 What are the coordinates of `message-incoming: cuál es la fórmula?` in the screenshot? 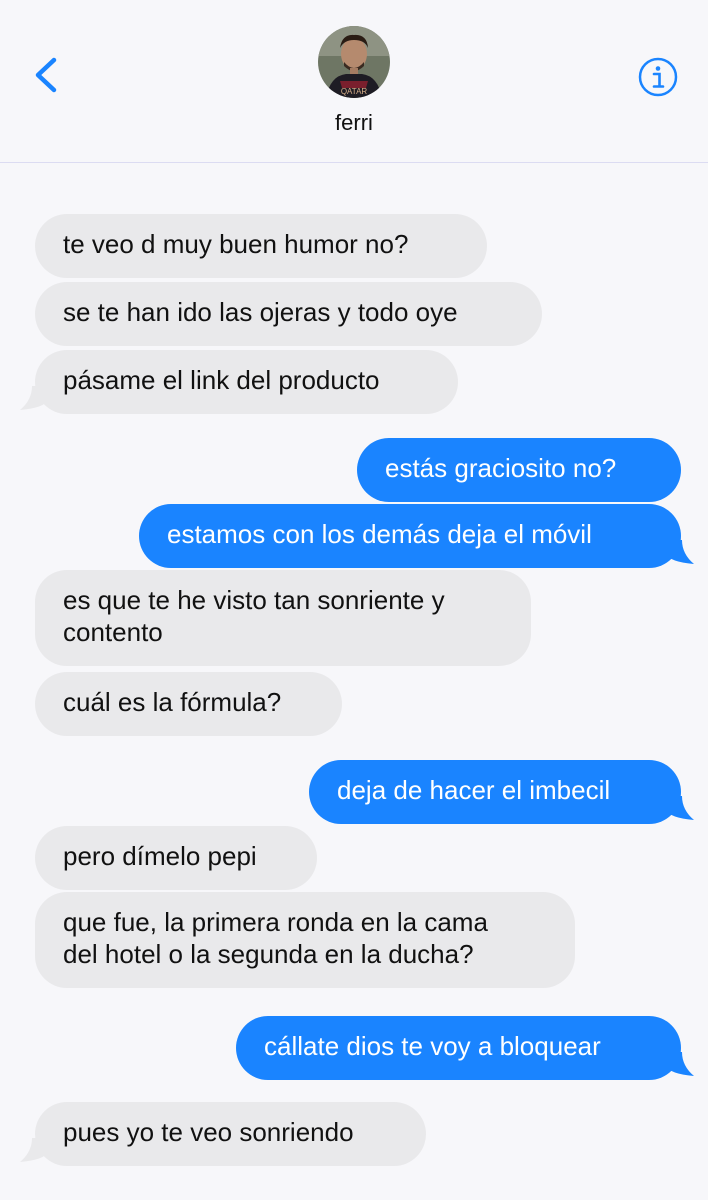 It's located at (188, 704).